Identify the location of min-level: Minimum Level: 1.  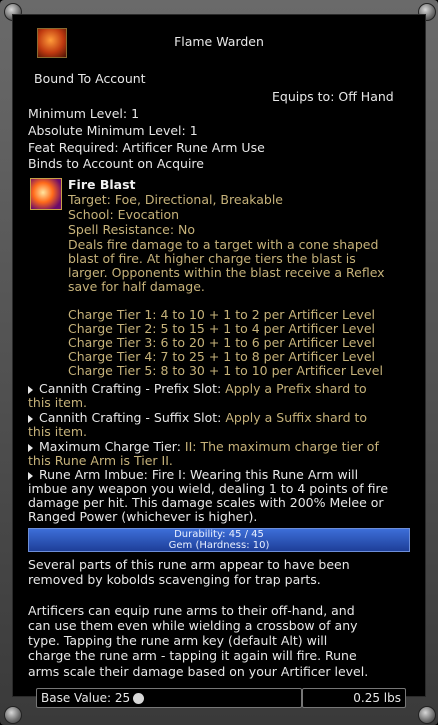
(84, 113).